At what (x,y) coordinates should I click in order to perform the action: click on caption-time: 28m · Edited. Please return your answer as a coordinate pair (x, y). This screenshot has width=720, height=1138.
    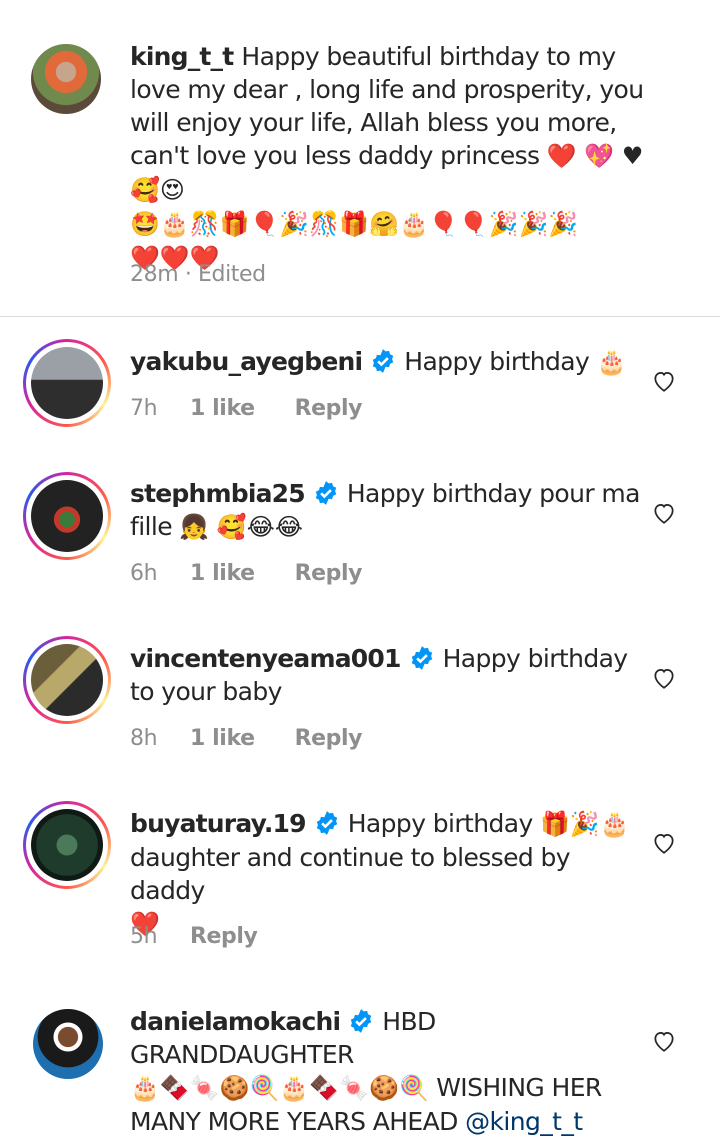
    Looking at the image, I should click on (198, 274).